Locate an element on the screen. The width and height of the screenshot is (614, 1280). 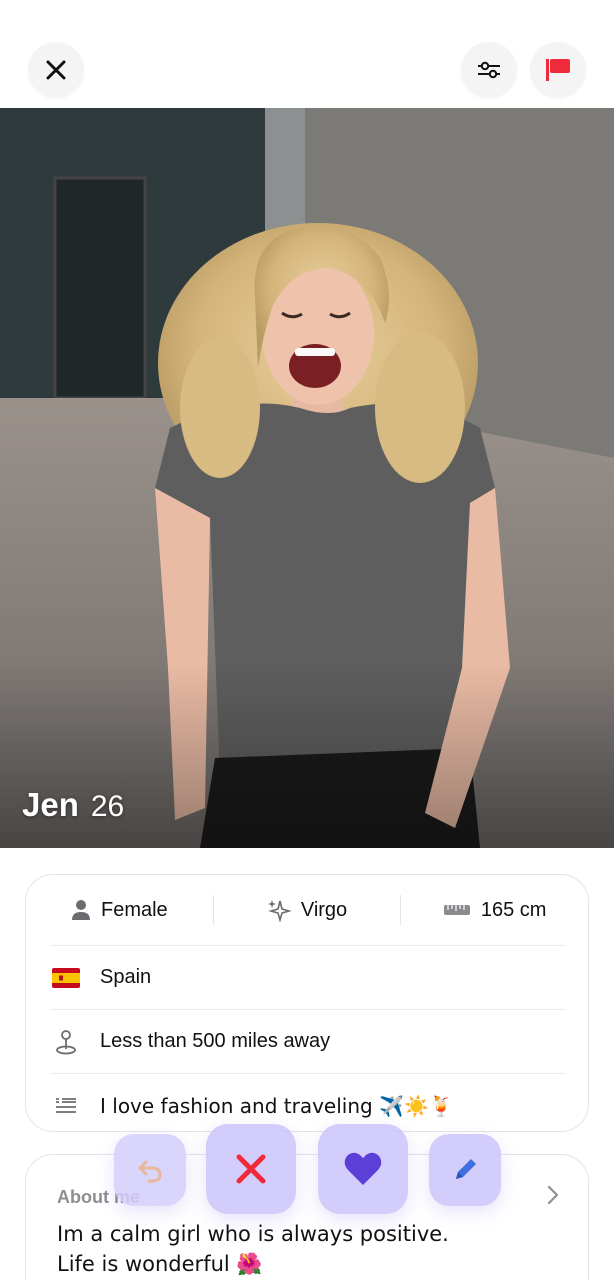
filter-button is located at coordinates (489, 70).